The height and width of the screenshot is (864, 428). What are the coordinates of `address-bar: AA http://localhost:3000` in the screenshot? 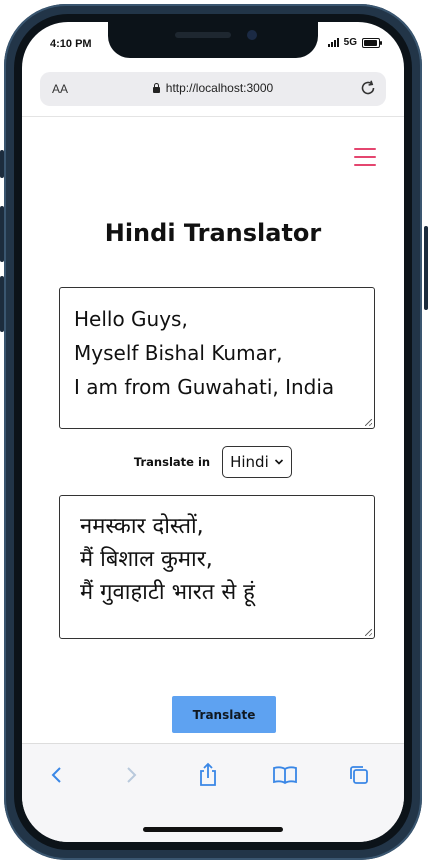 It's located at (213, 89).